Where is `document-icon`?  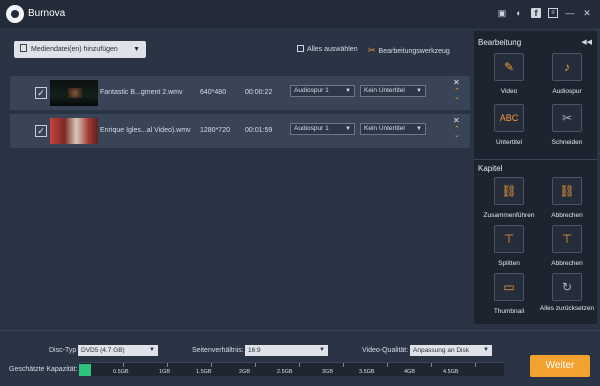 document-icon is located at coordinates (23, 48).